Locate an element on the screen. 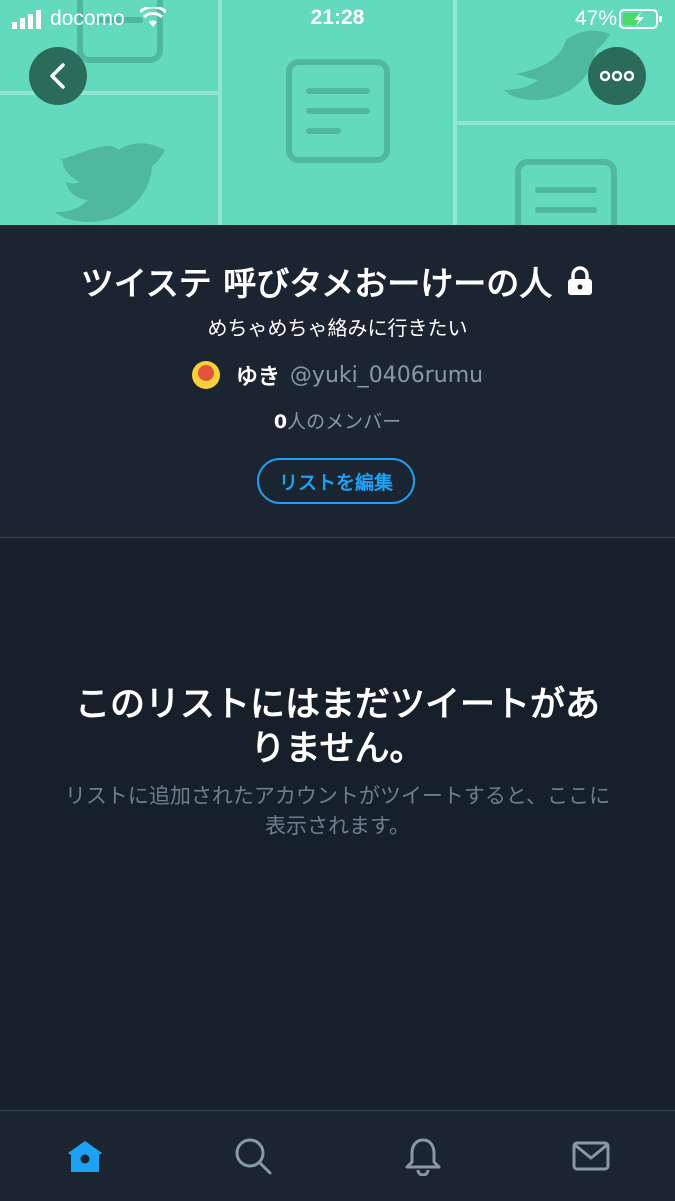  tab-home is located at coordinates (85, 1156).